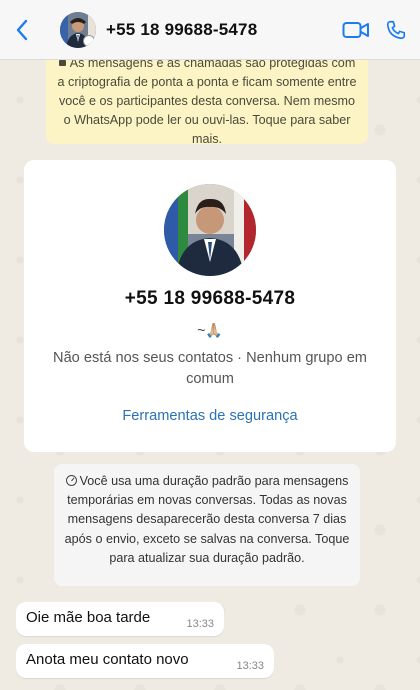 Image resolution: width=420 pixels, height=690 pixels. I want to click on timer-icon, so click(71, 480).